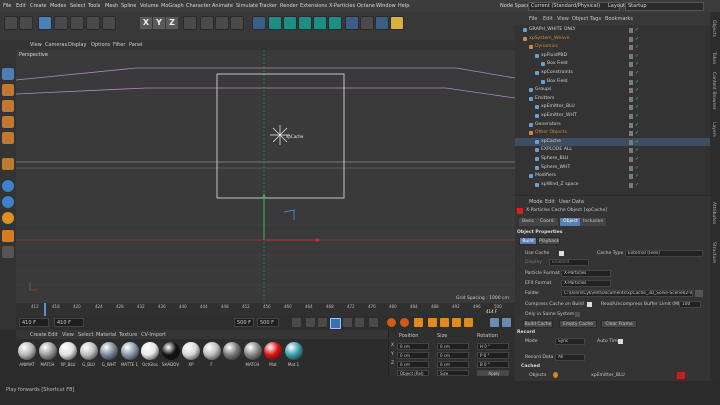 The image size is (720, 405). Describe the element at coordinates (453, 355) in the screenshot. I see `size-y-field: 0 cm` at that location.